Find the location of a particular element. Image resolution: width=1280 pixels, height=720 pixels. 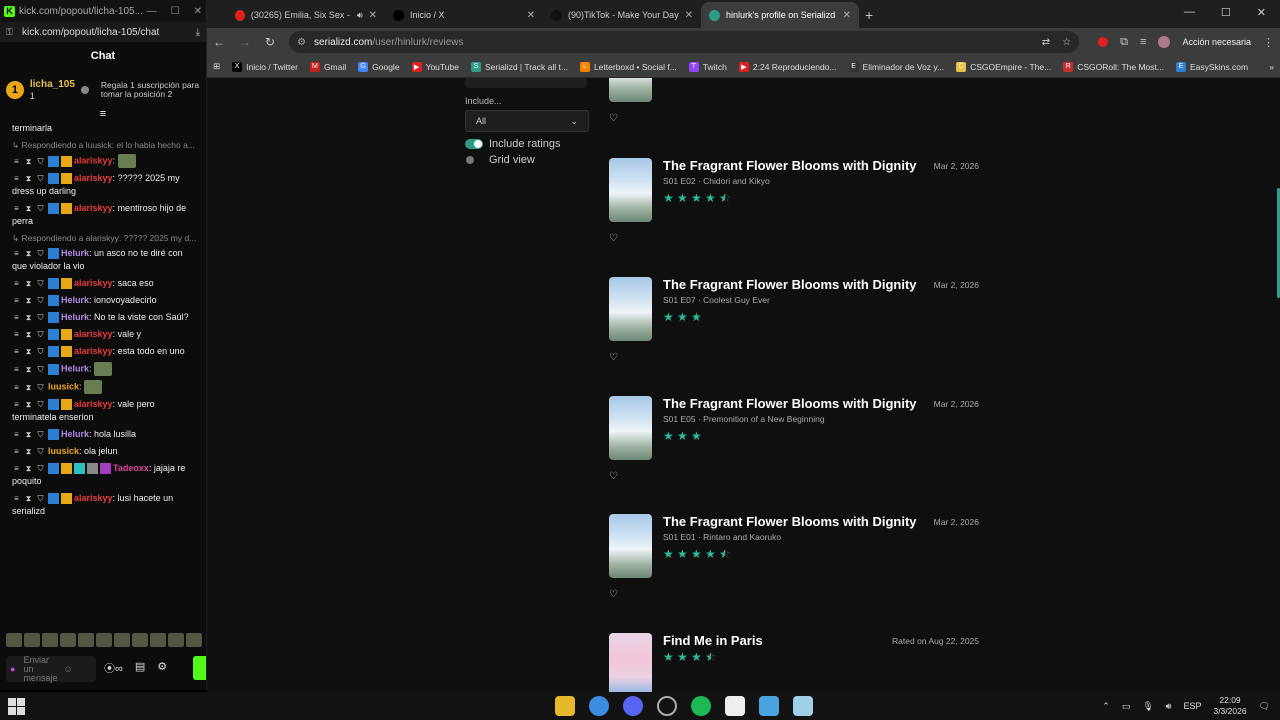

file-explorer-icon is located at coordinates (565, 706).